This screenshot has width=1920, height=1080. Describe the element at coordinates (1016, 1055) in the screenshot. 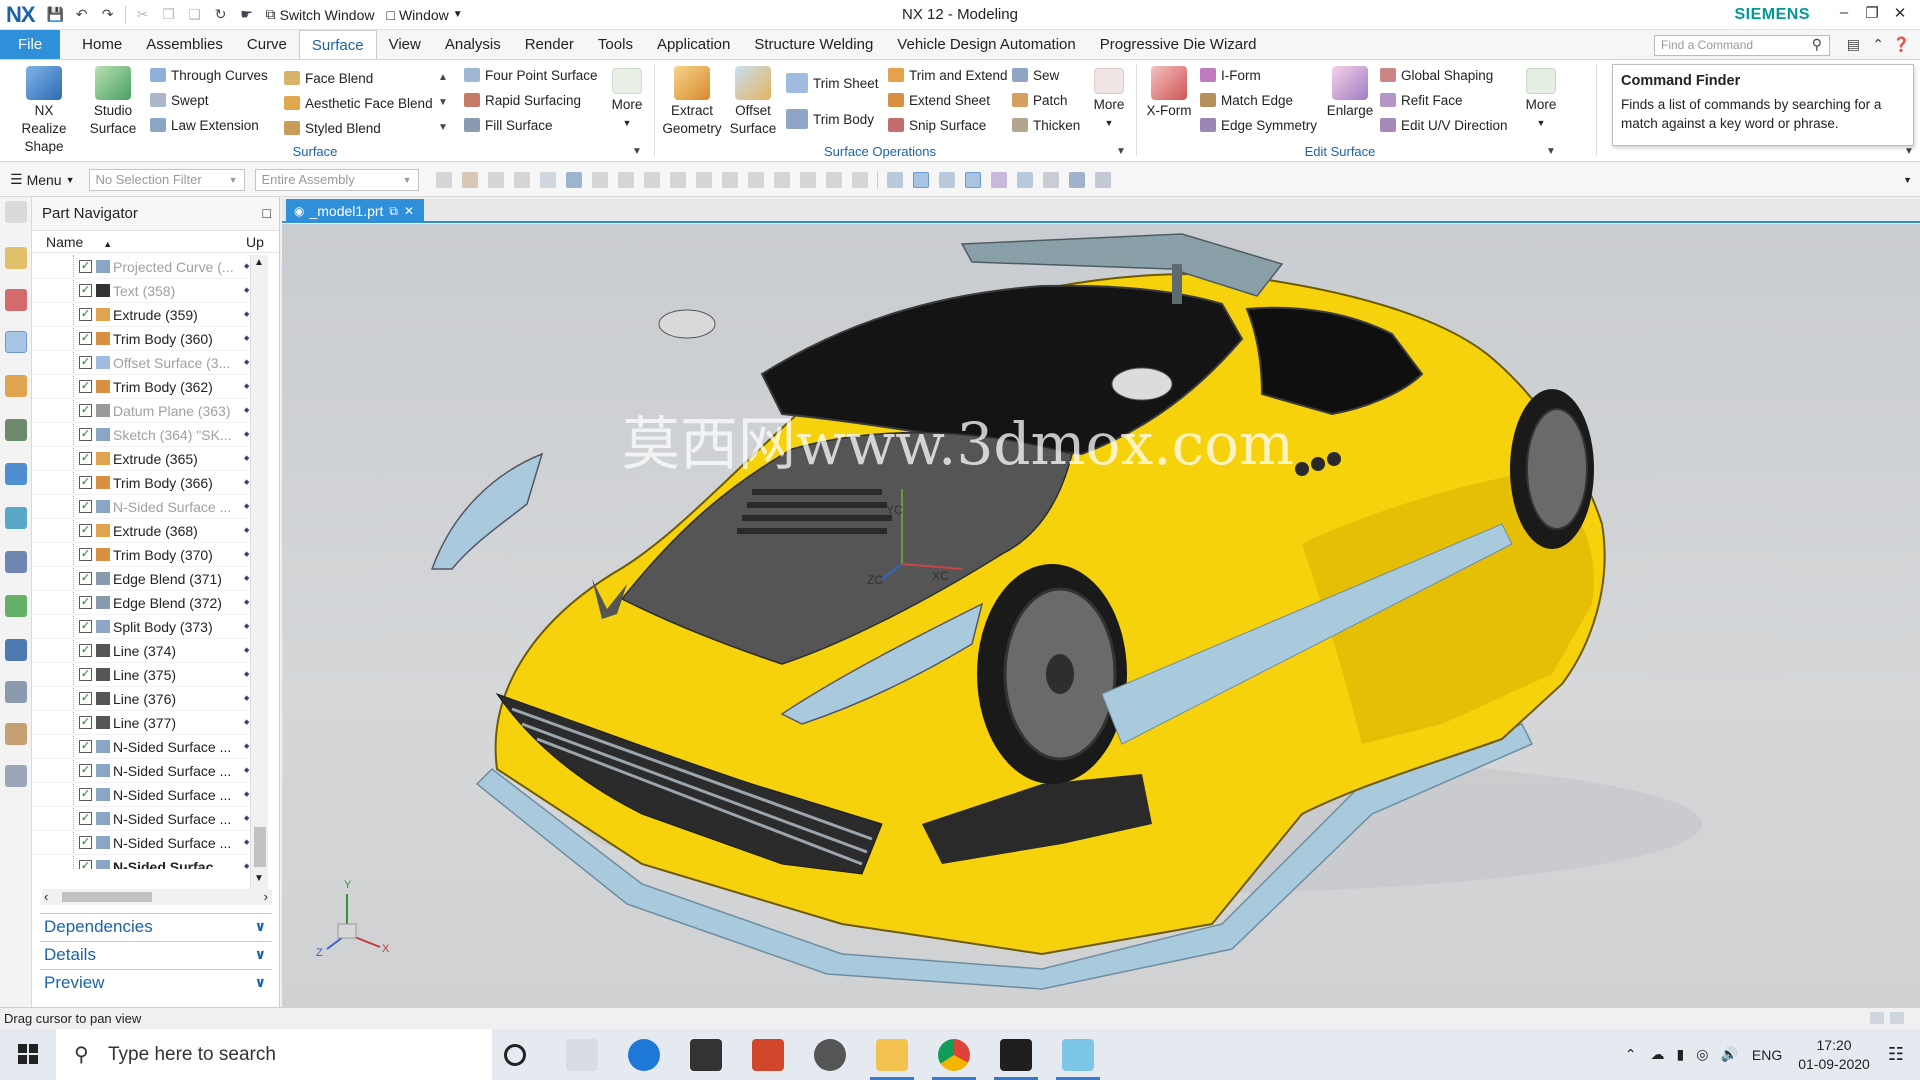

I see `photos-icon` at that location.